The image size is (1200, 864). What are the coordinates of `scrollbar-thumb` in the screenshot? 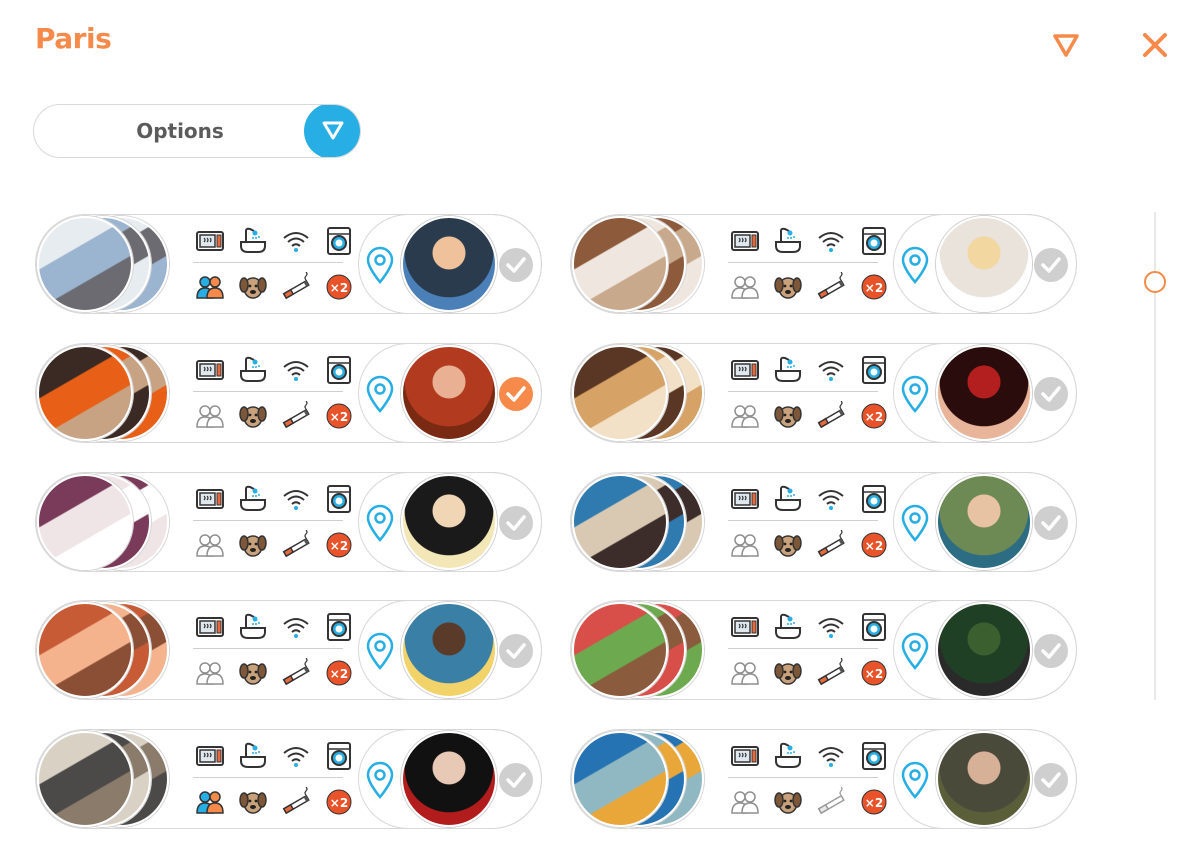 It's located at (1155, 281).